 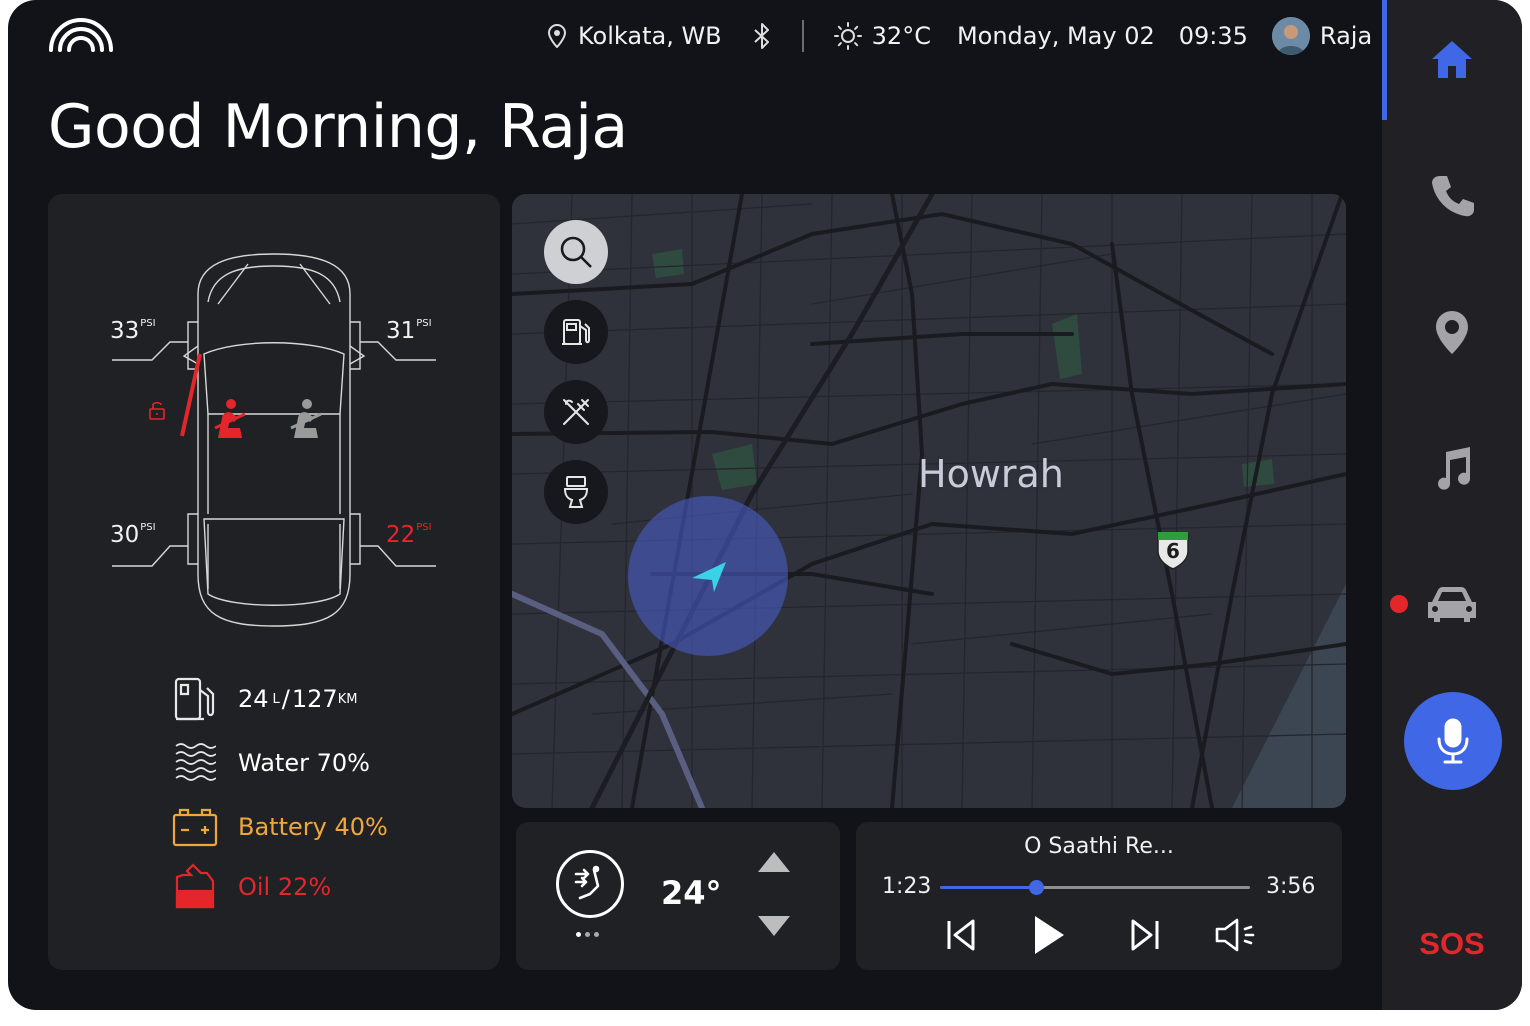 I want to click on fuel-amount: 24, so click(x=253, y=699).